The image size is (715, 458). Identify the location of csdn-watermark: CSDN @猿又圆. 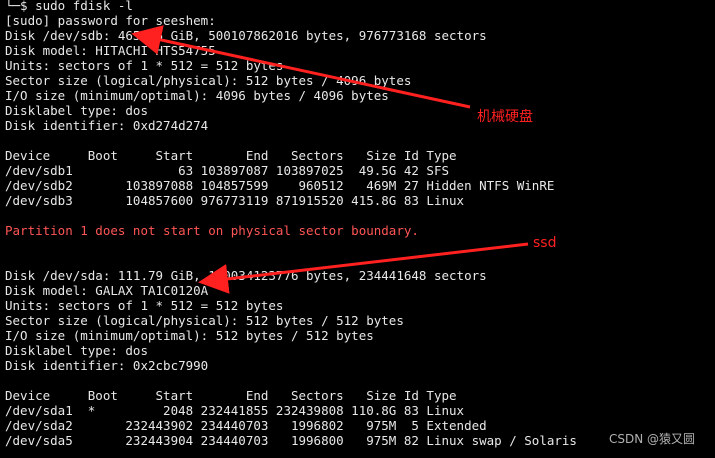
(652, 439).